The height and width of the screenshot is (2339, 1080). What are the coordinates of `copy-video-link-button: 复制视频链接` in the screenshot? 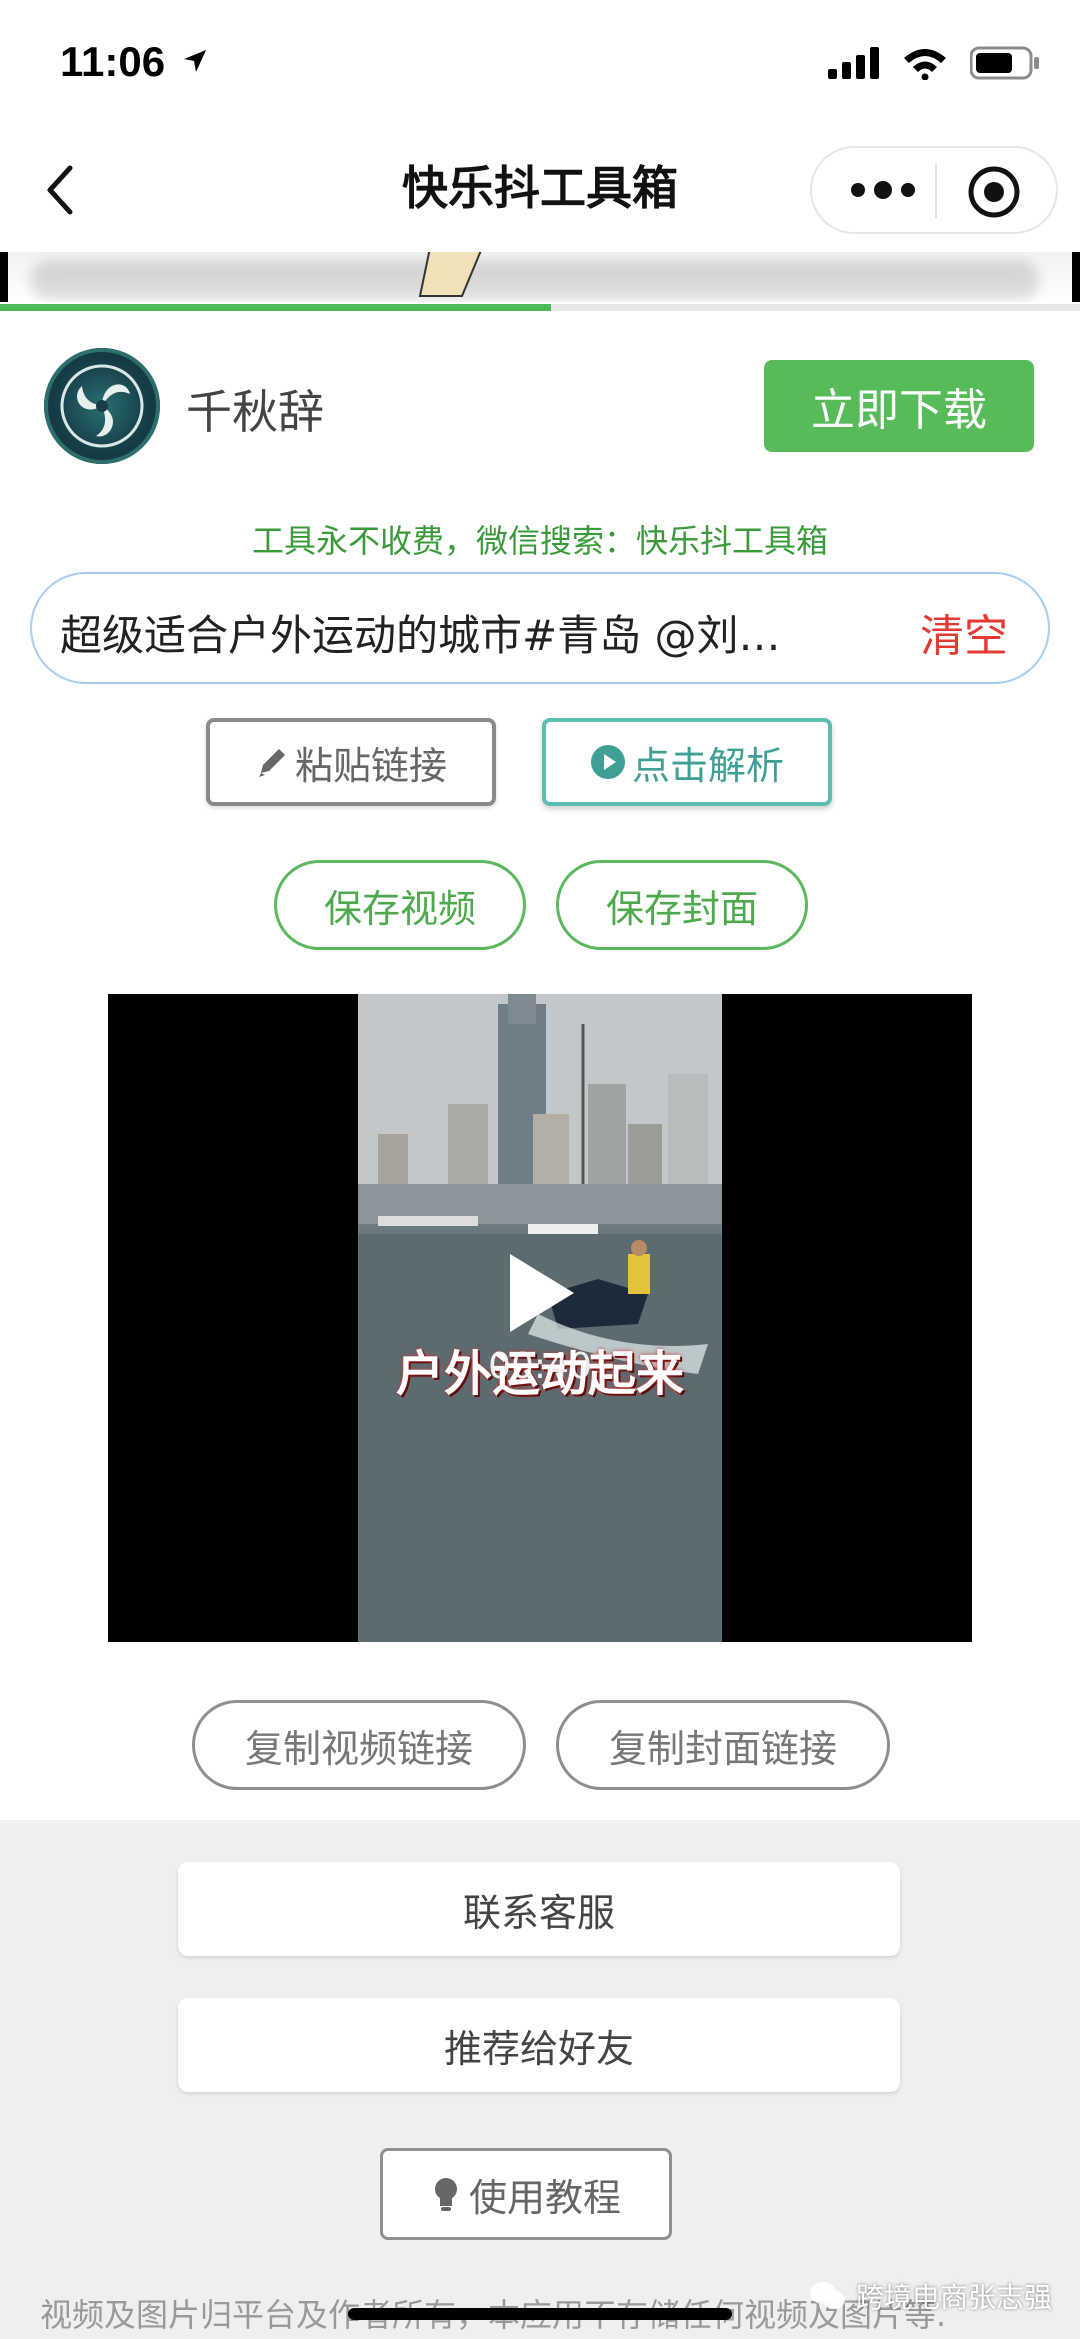 It's located at (359, 1745).